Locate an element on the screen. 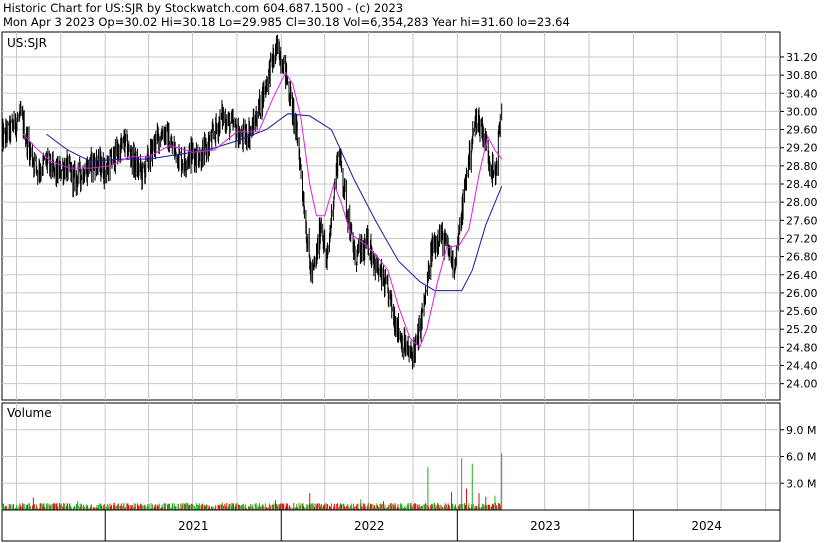 This screenshot has width=830, height=543. price-tick-label: 28.80 is located at coordinates (802, 166).